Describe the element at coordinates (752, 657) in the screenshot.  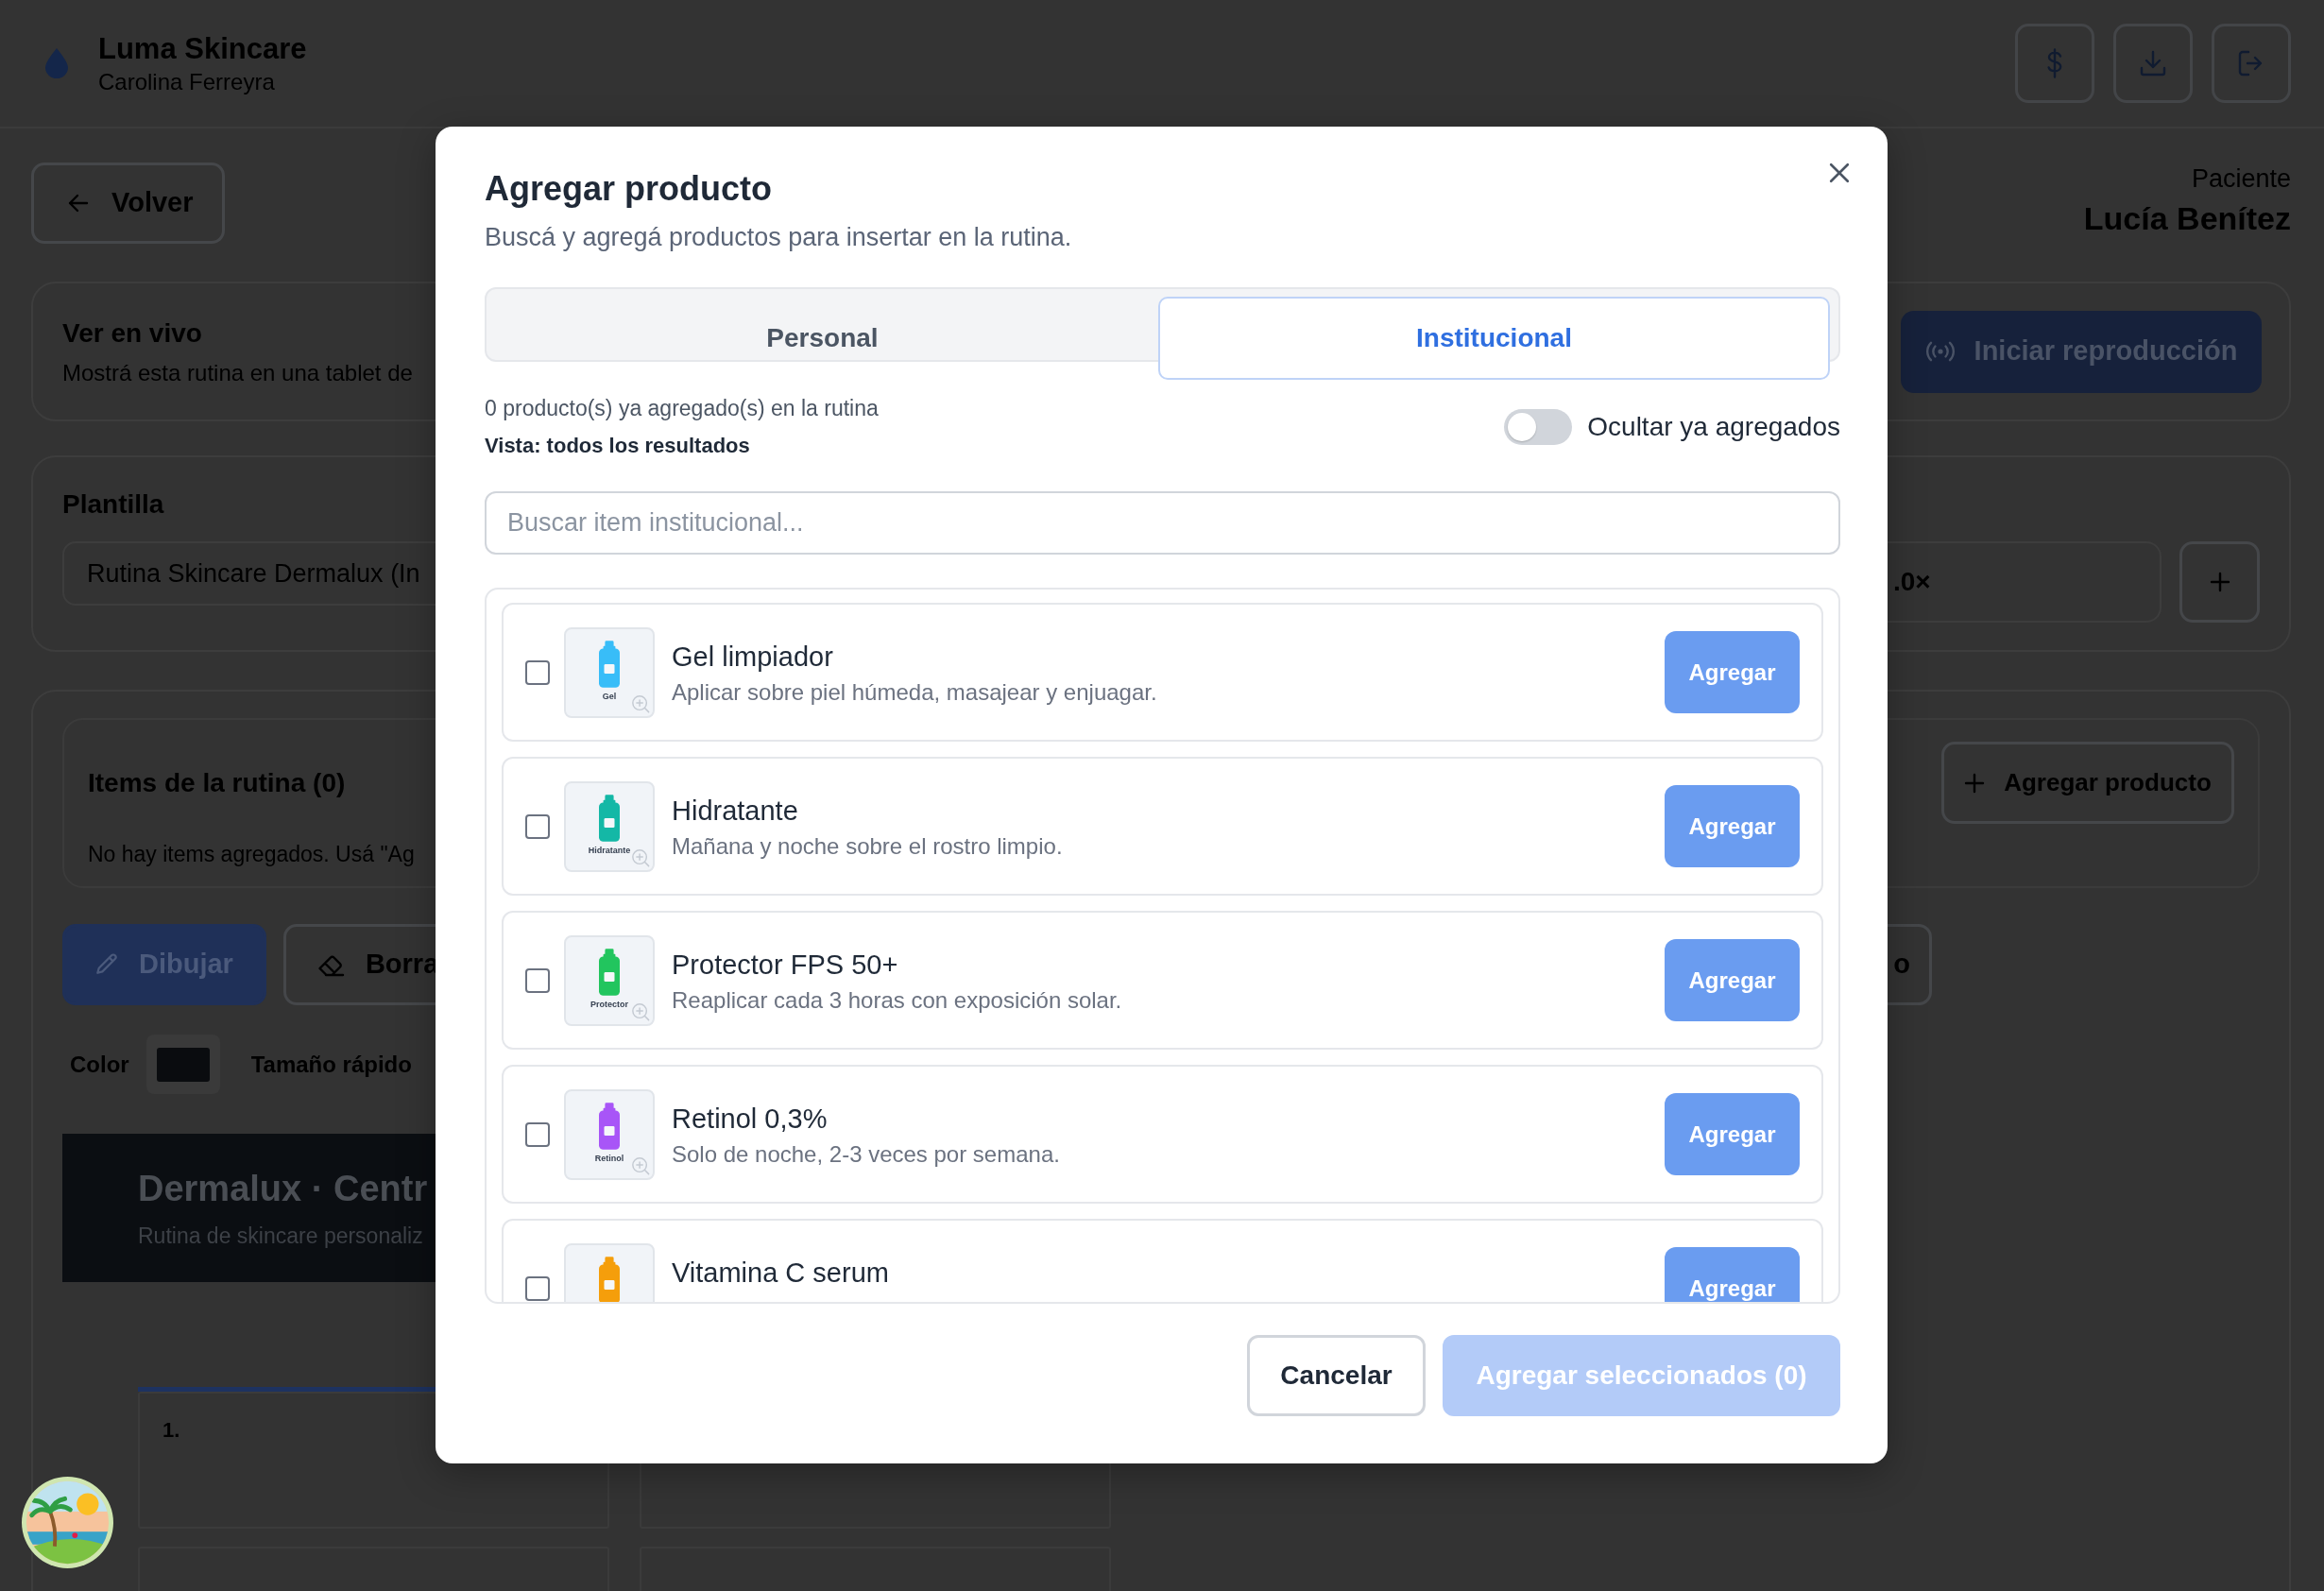
I see `product-name: Gel limpiador` at that location.